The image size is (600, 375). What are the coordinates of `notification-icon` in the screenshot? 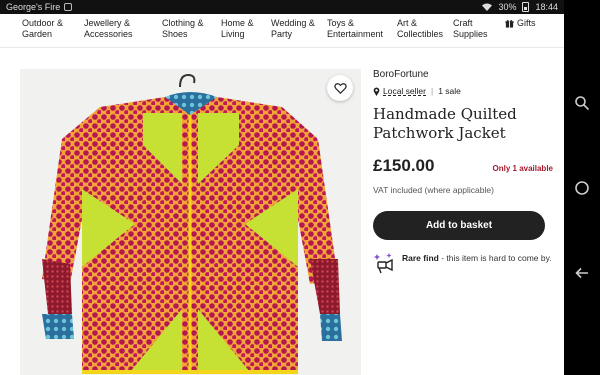 It's located at (68, 7).